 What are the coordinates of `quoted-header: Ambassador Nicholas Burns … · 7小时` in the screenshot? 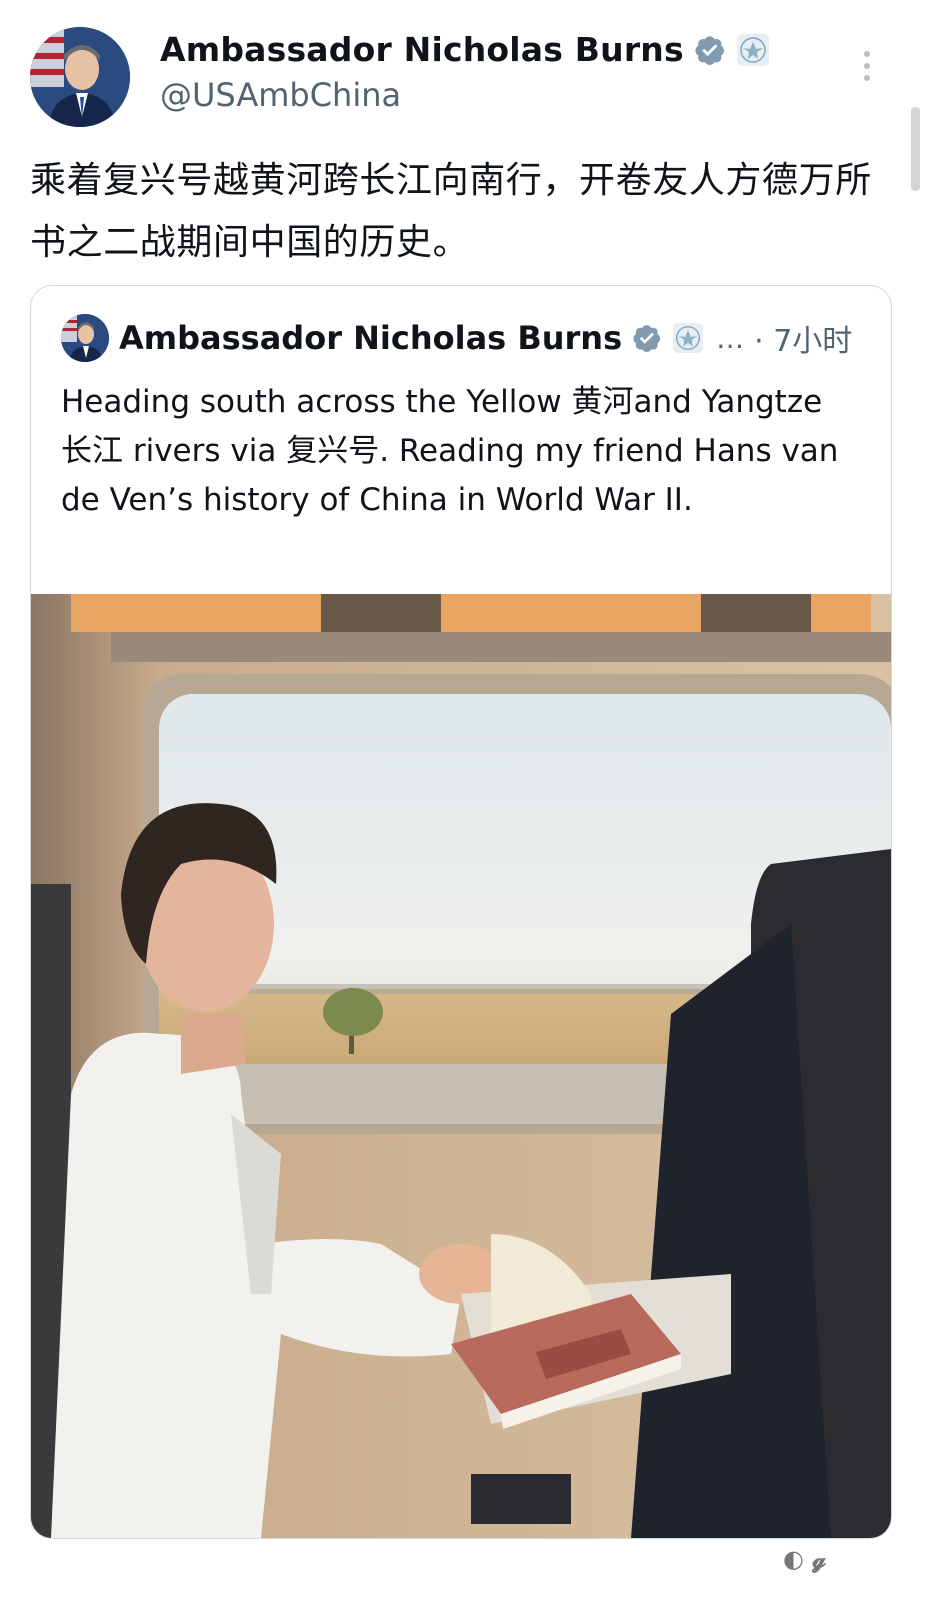 It's located at (456, 338).